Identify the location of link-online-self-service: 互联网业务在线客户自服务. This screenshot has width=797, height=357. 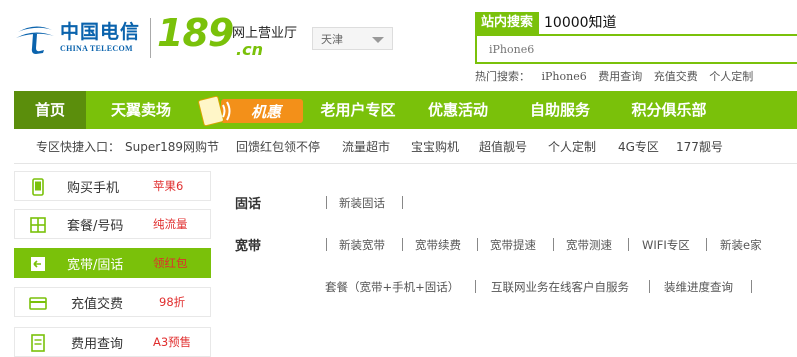
(560, 287).